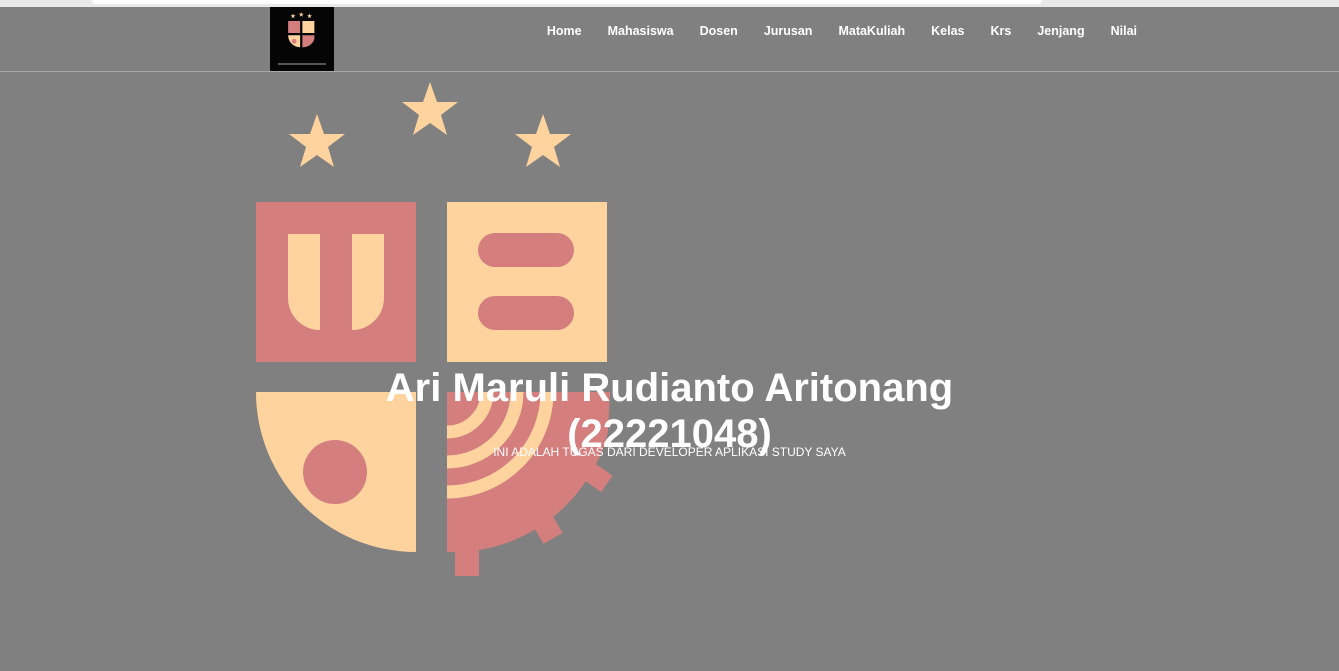  I want to click on nav-item-jenjang: Jenjang, so click(1060, 31).